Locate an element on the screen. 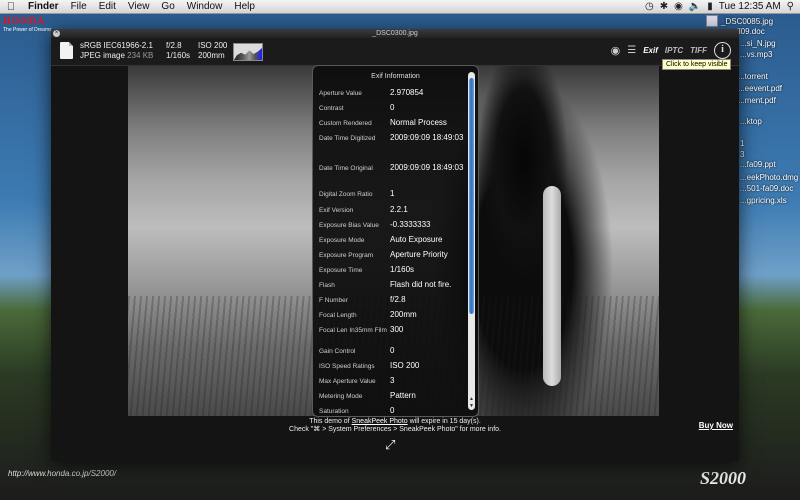 This screenshot has width=800, height=500. menubar-status-area: ◷ ✱ ◉ 🔈 ▮ Tue 12:35 AM ⚲ is located at coordinates (722, 6).